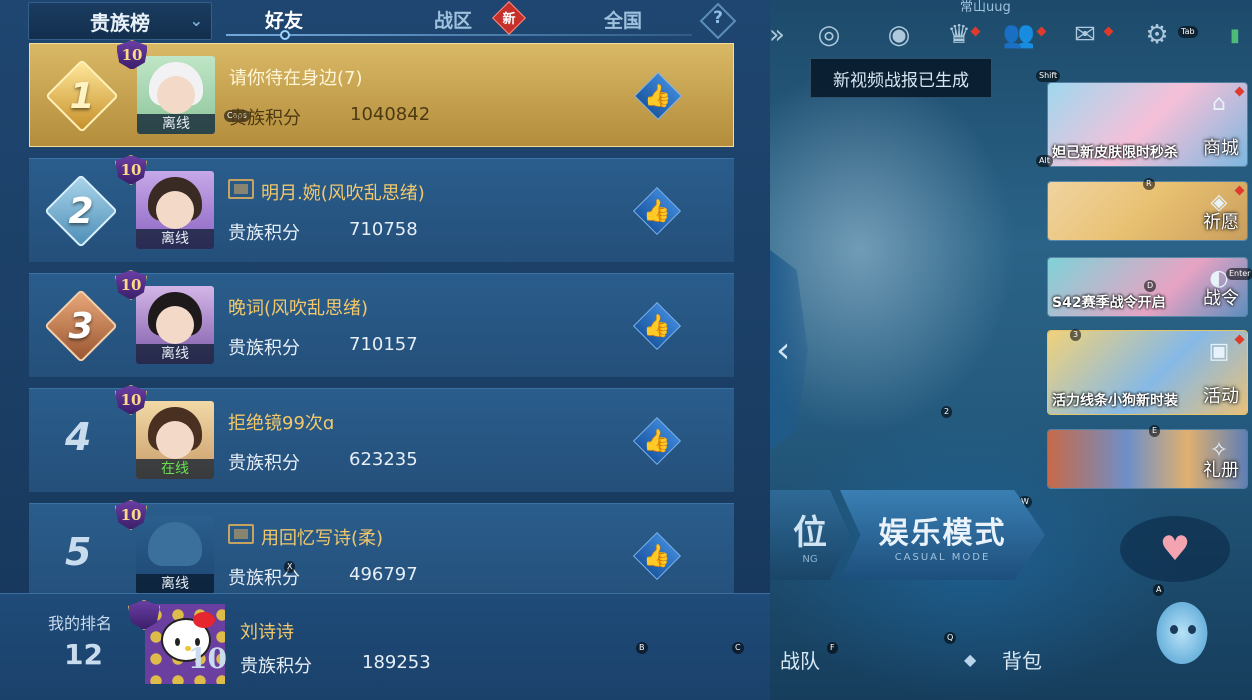 The height and width of the screenshot is (700, 1252). I want to click on tab-underline, so click(459, 35).